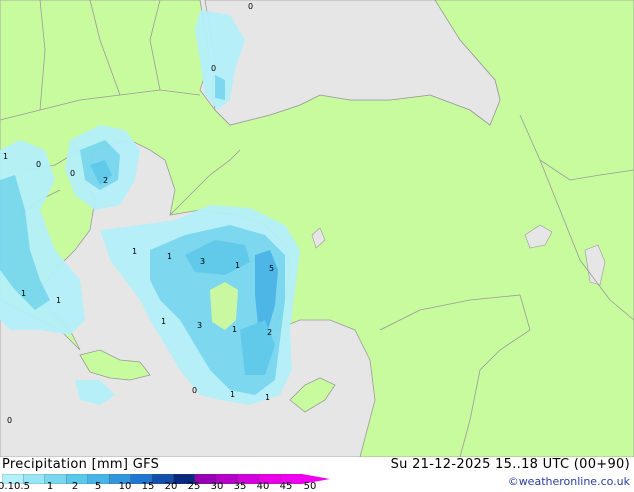  Describe the element at coordinates (50, 486) in the screenshot. I see `legend-label: 1` at that location.